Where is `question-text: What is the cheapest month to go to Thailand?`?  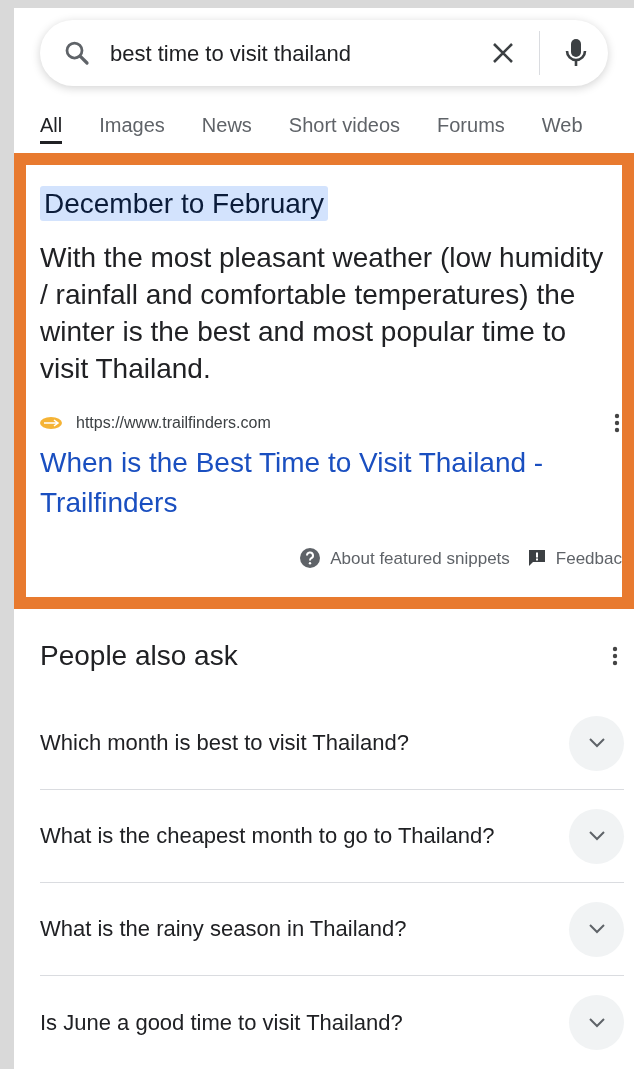
question-text: What is the cheapest month to go to Thailand? is located at coordinates (268, 836).